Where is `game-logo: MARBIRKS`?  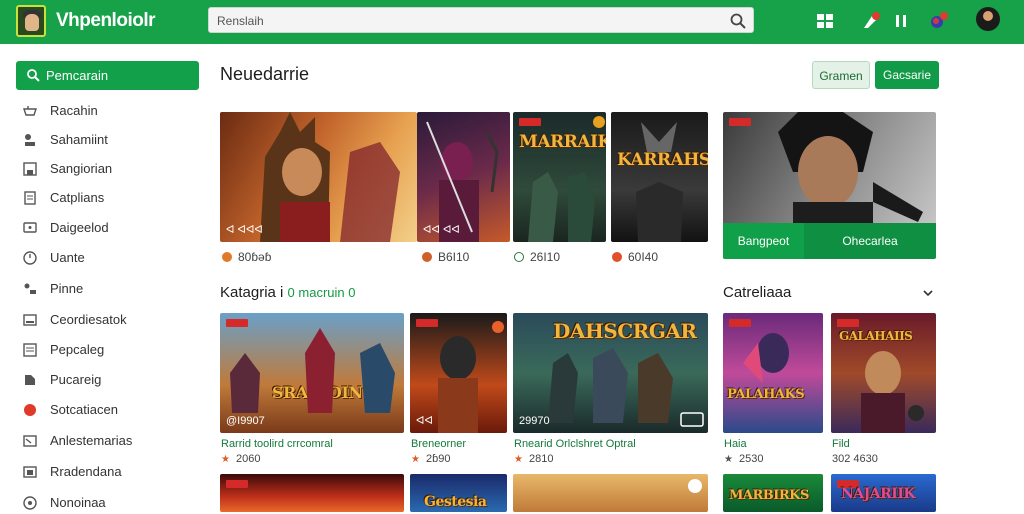
game-logo: MARBIRKS is located at coordinates (769, 495).